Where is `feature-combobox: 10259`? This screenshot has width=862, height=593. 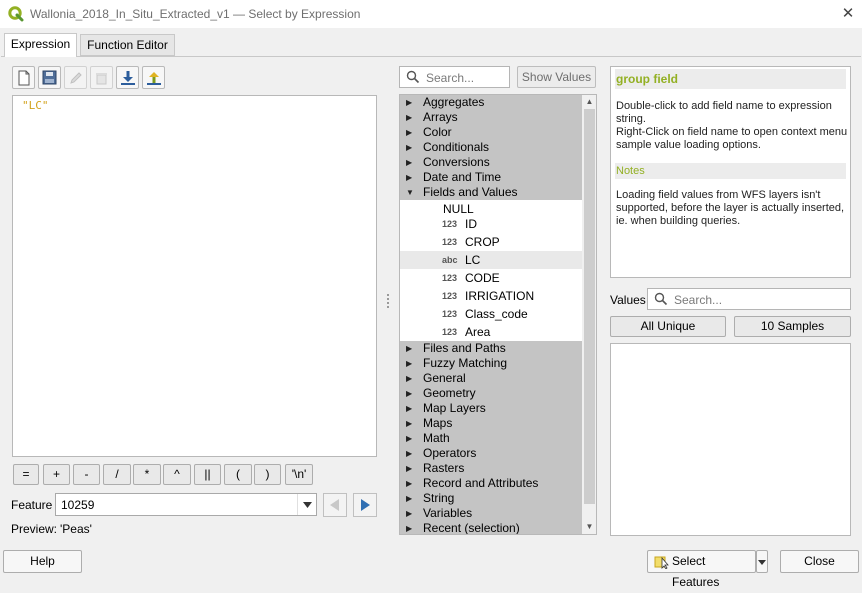
feature-combobox: 10259 is located at coordinates (186, 504).